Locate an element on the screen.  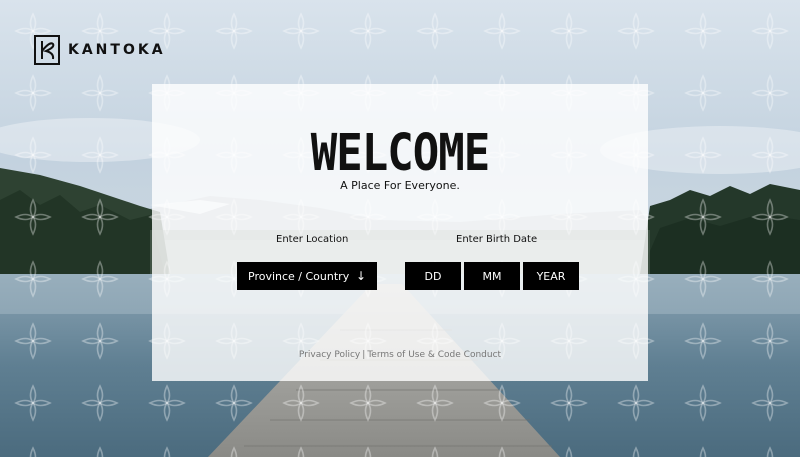
kantoka-logo-icon is located at coordinates (47, 50).